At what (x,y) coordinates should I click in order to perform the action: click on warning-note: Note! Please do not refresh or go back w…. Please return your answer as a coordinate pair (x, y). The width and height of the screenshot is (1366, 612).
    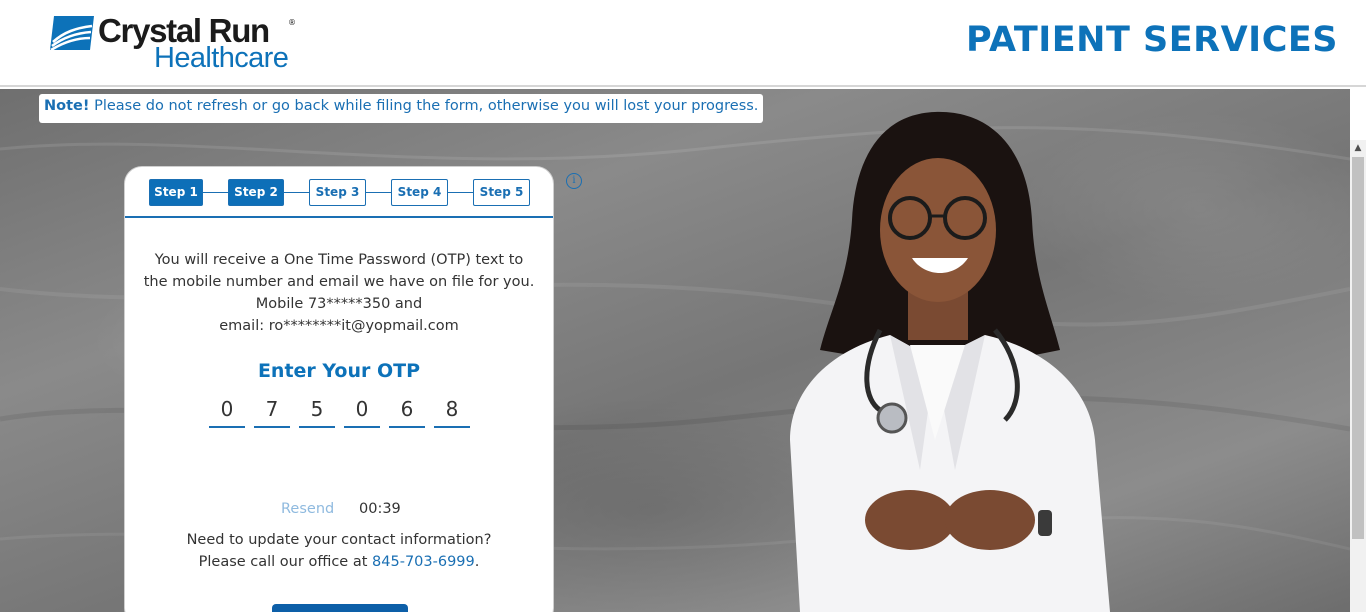
    Looking at the image, I should click on (401, 108).